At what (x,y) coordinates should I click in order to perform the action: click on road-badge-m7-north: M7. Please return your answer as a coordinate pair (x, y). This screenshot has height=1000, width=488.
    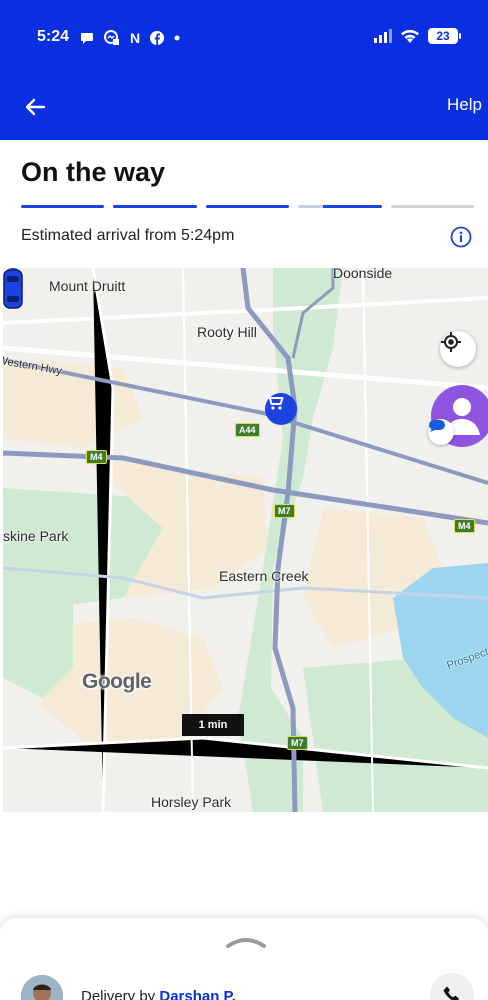
    Looking at the image, I should click on (284, 511).